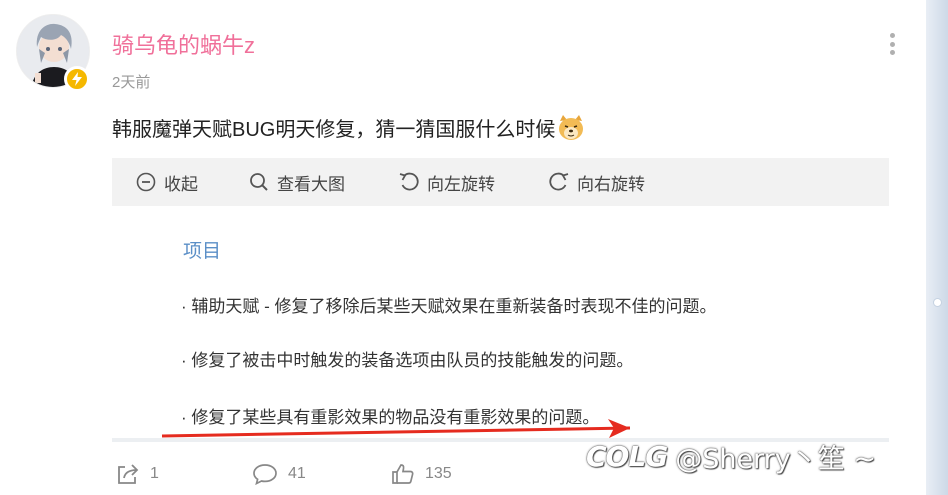 The width and height of the screenshot is (948, 495). I want to click on comment-count: 41, so click(297, 473).